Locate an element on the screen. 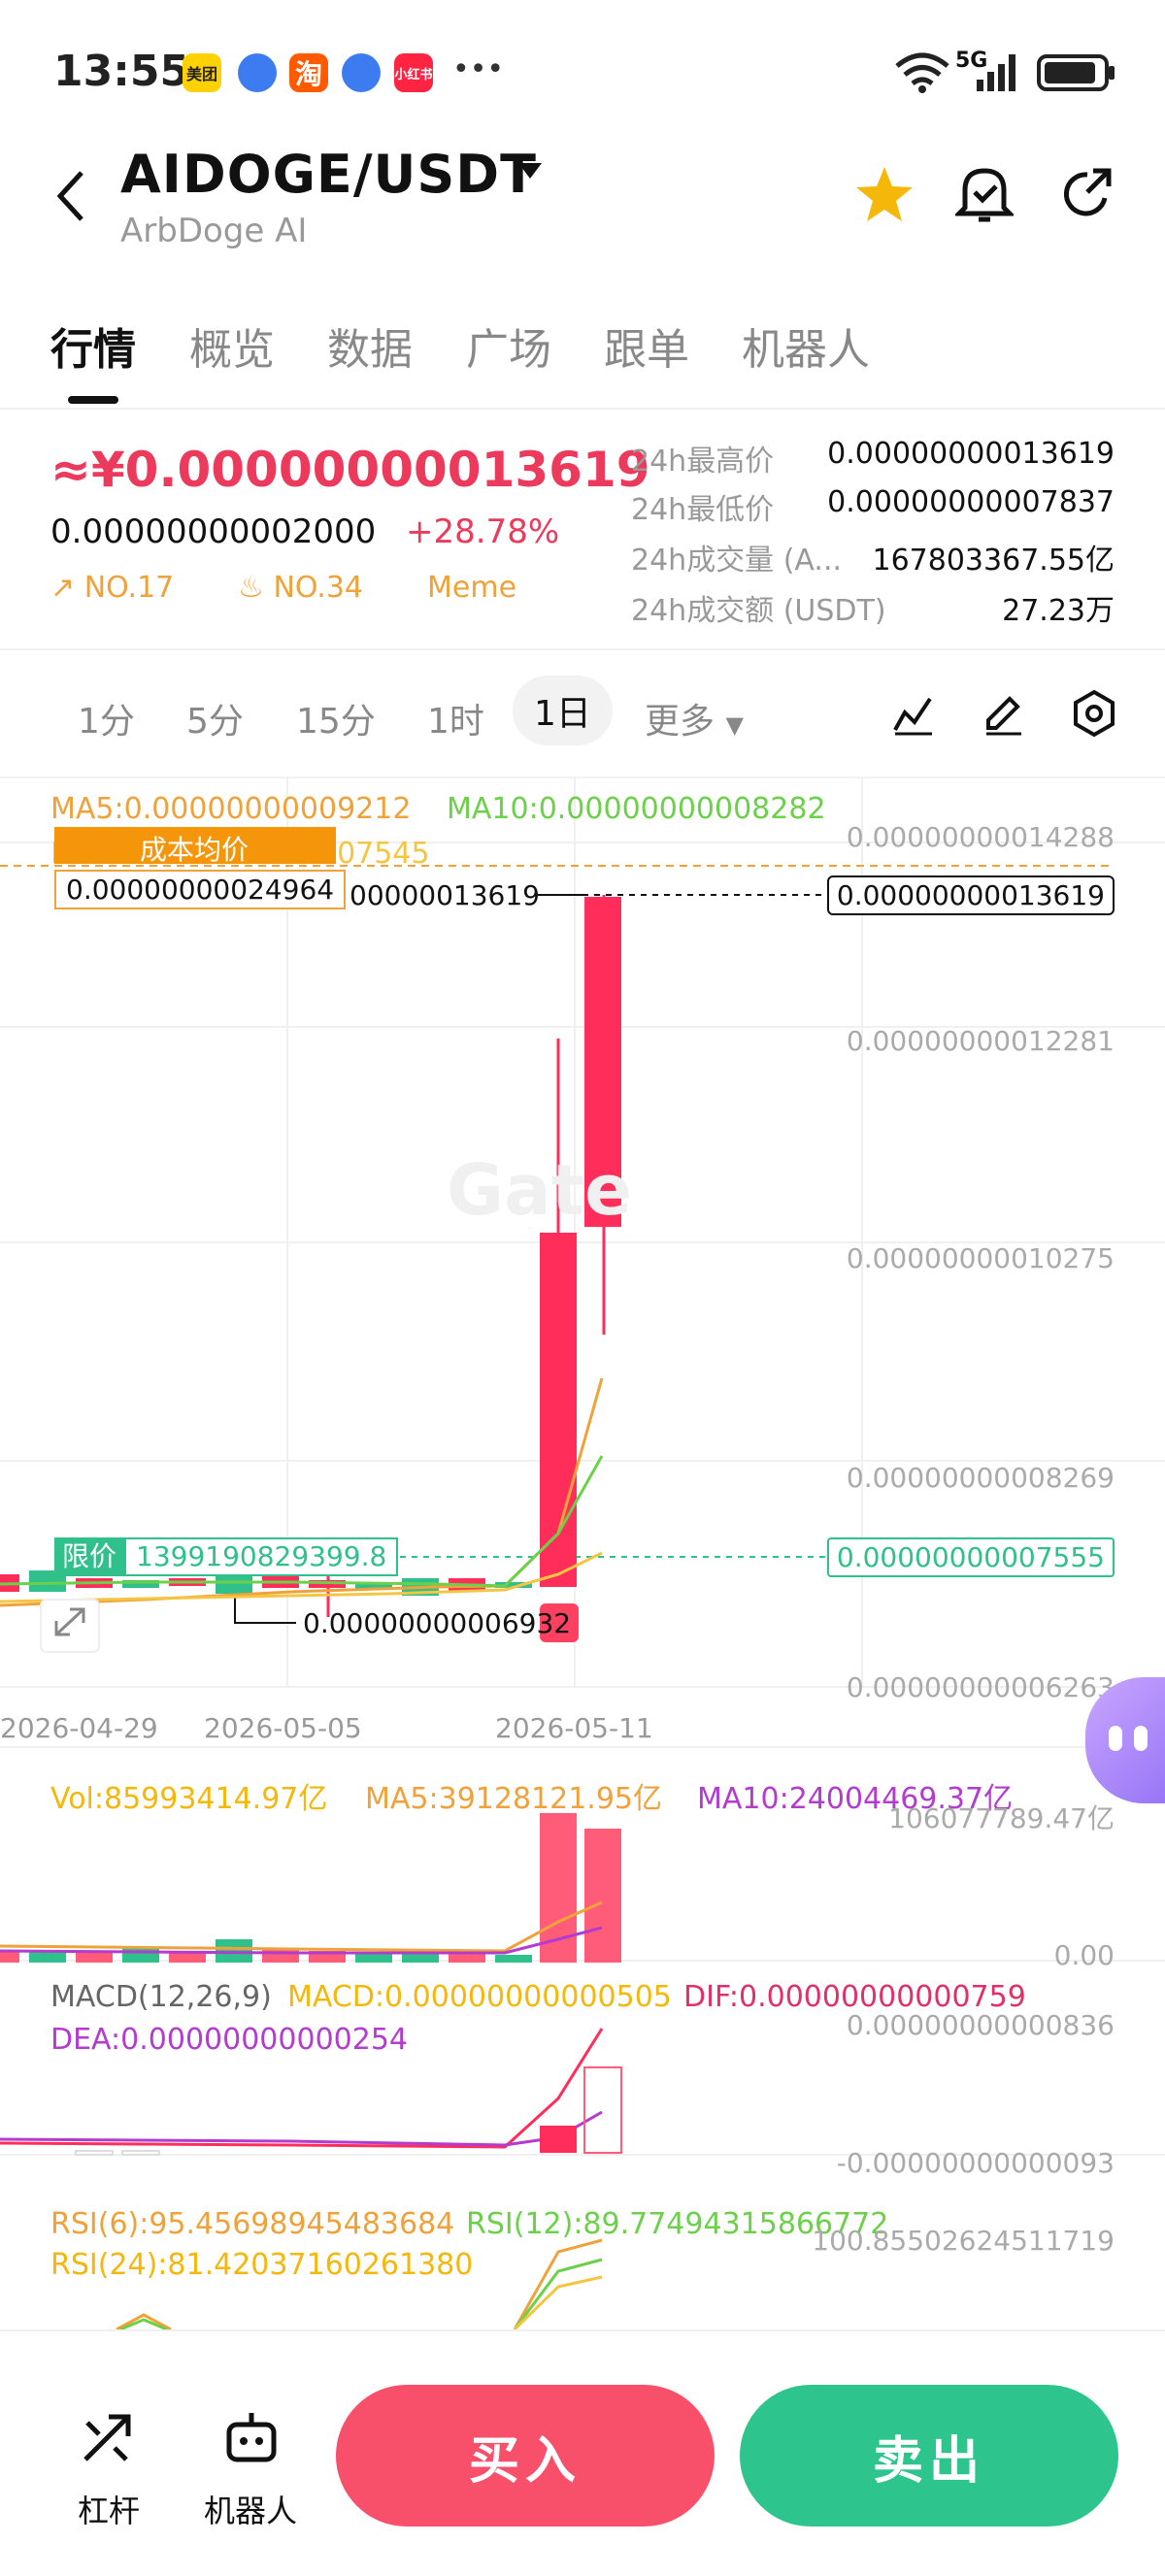 The image size is (1165, 2576). leverage-label: 杠杆 is located at coordinates (109, 2509).